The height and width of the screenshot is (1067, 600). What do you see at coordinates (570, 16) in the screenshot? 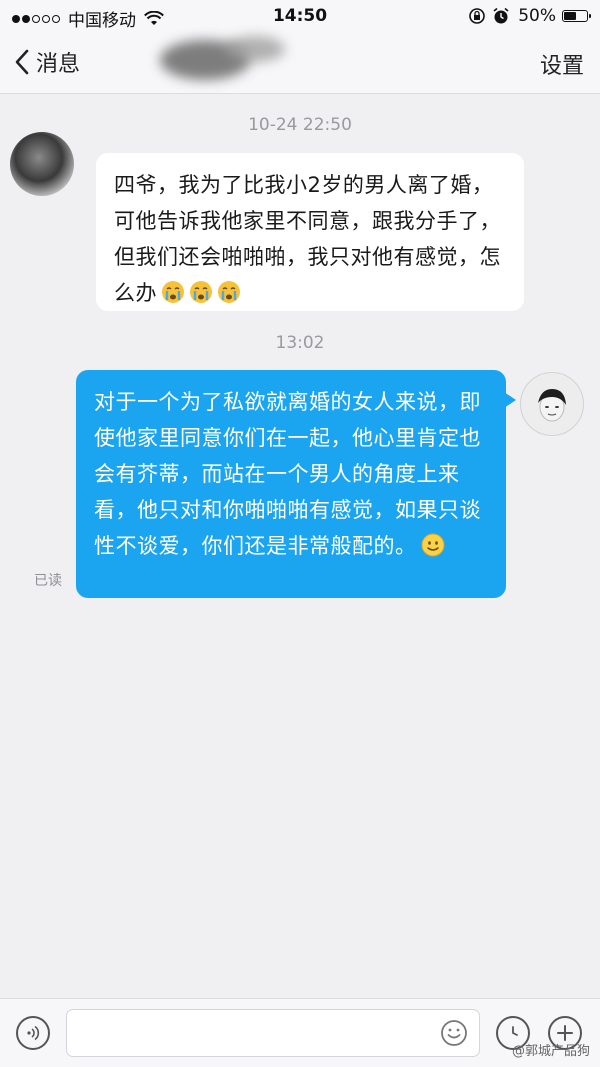
I see `battery-level` at bounding box center [570, 16].